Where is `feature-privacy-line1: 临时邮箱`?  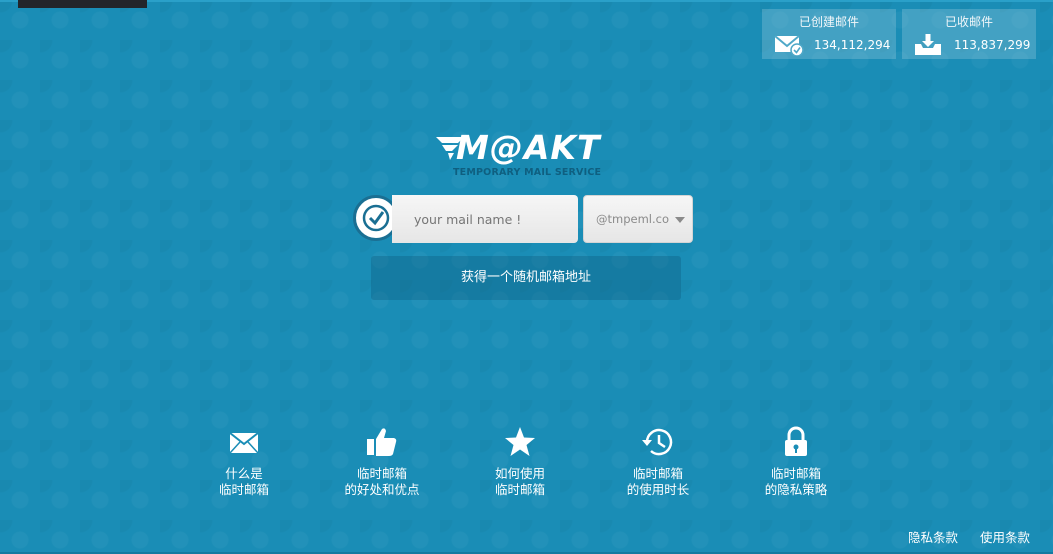
feature-privacy-line1: 临时邮箱 is located at coordinates (795, 473).